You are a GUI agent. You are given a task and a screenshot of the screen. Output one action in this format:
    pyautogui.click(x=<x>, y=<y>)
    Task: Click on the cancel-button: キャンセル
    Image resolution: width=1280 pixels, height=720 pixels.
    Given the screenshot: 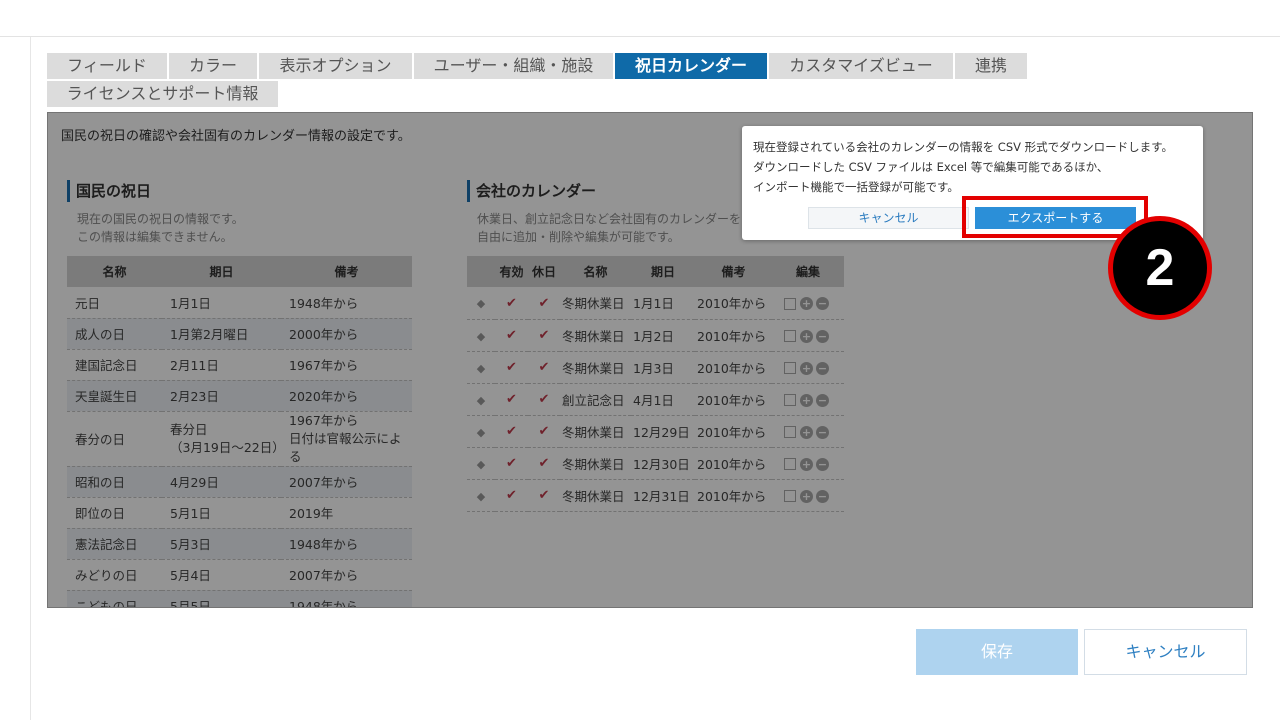 What is the action you would take?
    pyautogui.click(x=1165, y=652)
    